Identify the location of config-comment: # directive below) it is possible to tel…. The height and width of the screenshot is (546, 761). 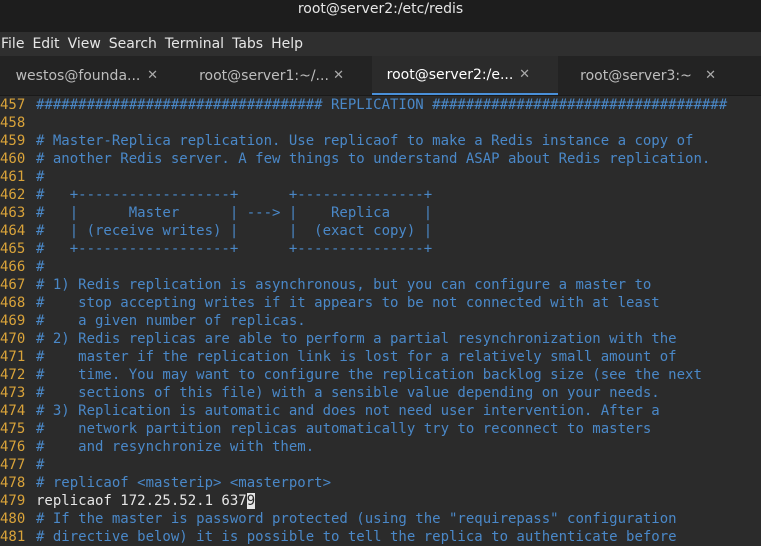
(356, 537).